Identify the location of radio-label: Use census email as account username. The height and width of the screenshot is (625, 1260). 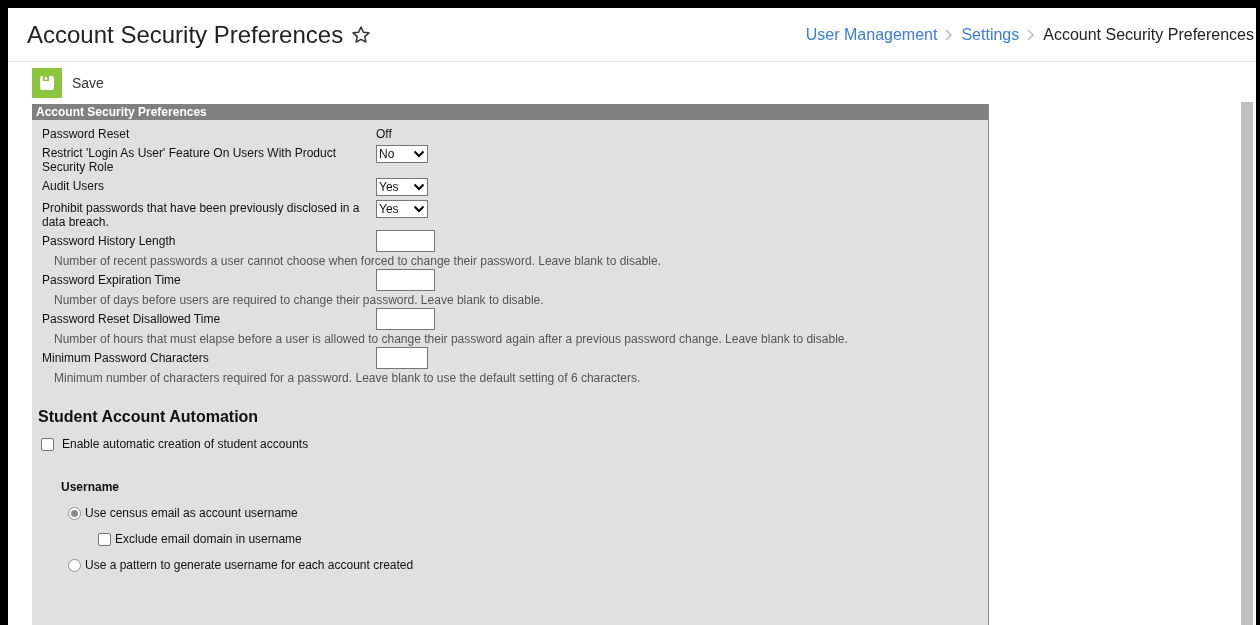
(191, 513).